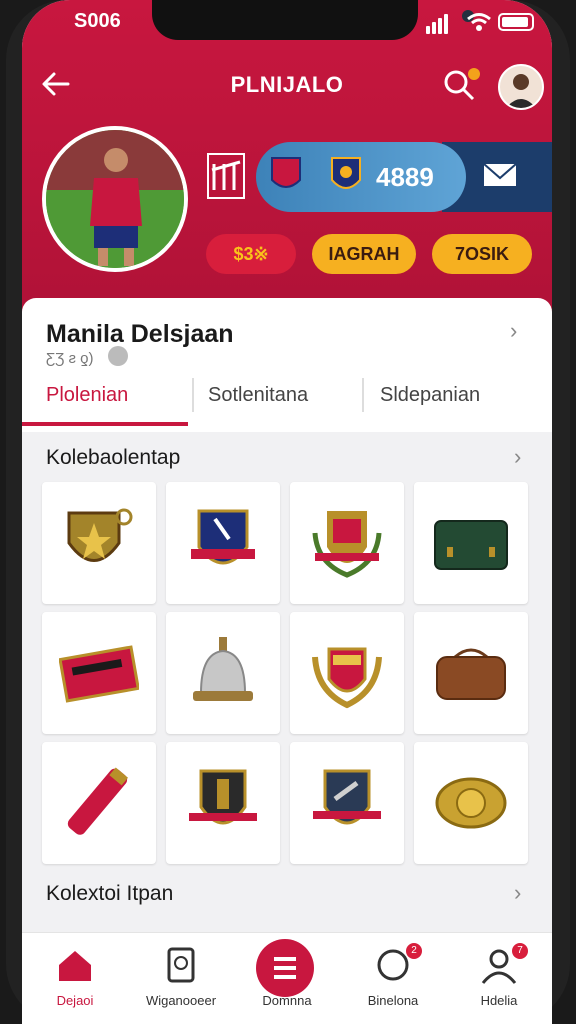  Describe the element at coordinates (75, 966) in the screenshot. I see `home-icon` at that location.